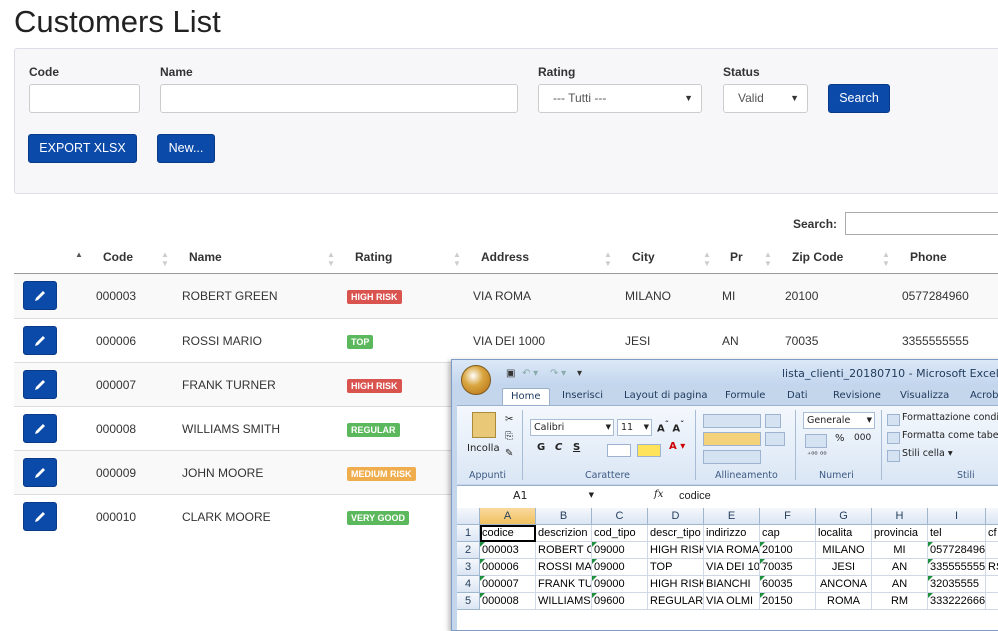 This screenshot has height=631, width=998. I want to click on sheet-cell: 000003, so click(508, 550).